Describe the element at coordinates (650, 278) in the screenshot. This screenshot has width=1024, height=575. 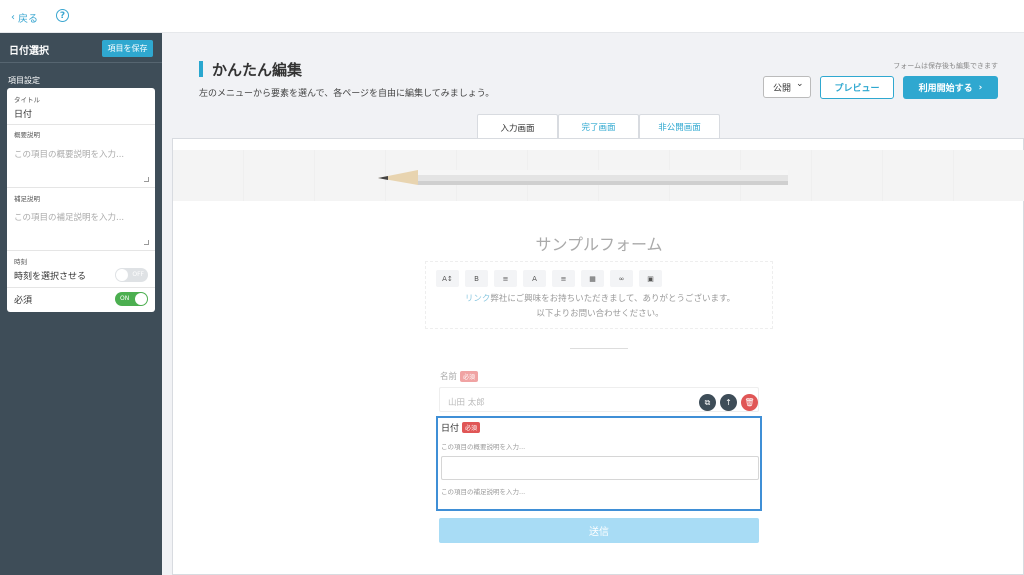
I see `image-icon: ▣` at that location.